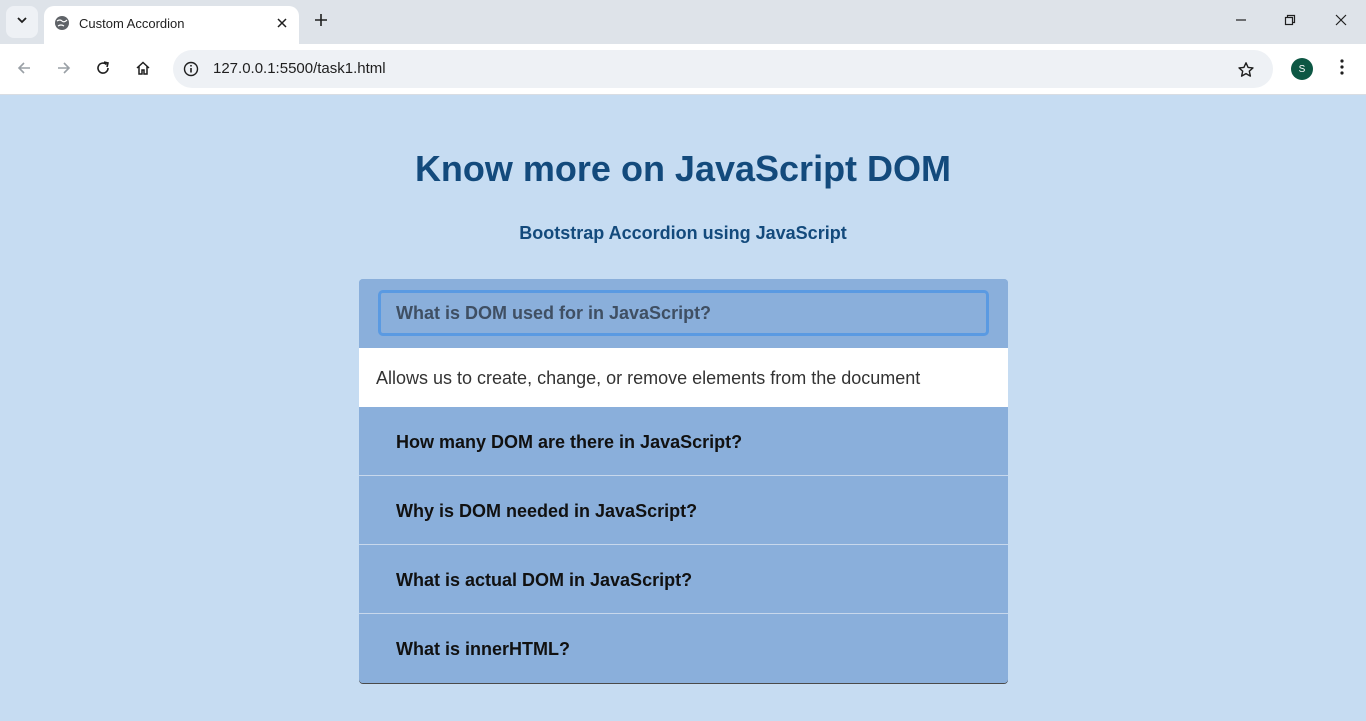  What do you see at coordinates (723, 69) in the screenshot?
I see `address-bar: 127.0.0.1:5500/task1.html` at bounding box center [723, 69].